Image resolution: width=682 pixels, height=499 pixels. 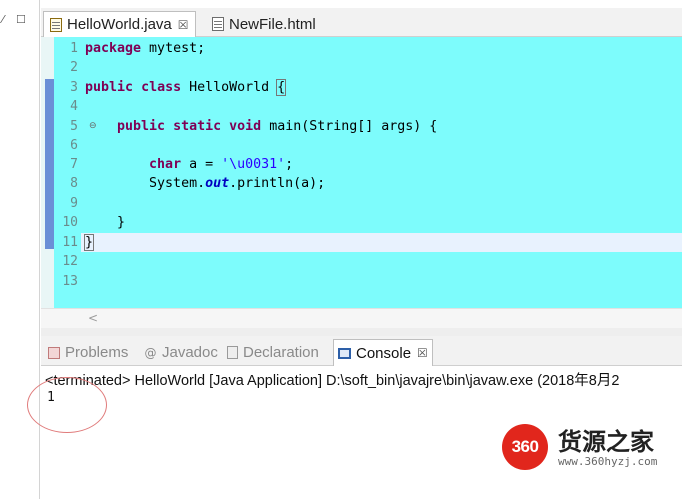 What do you see at coordinates (361, 318) in the screenshot?
I see `horizontal-scrollbar: <` at bounding box center [361, 318].